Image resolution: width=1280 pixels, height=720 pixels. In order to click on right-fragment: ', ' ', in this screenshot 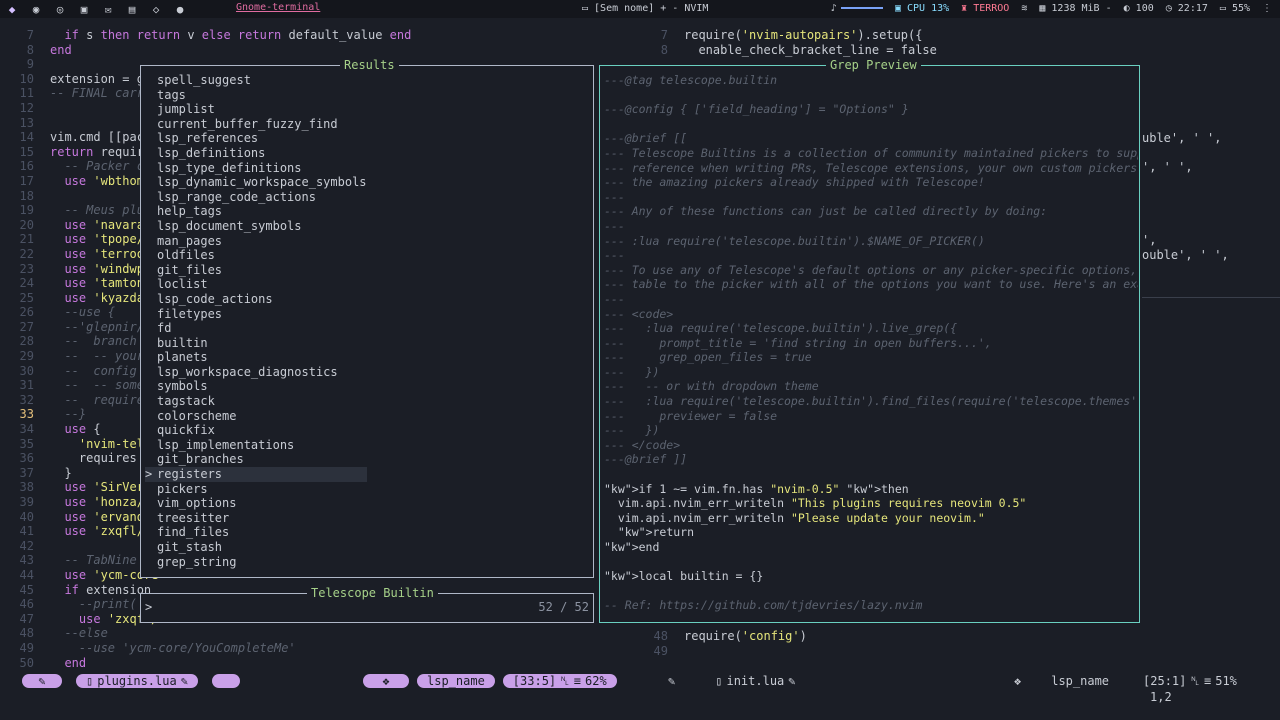, I will do `click(1167, 167)`.